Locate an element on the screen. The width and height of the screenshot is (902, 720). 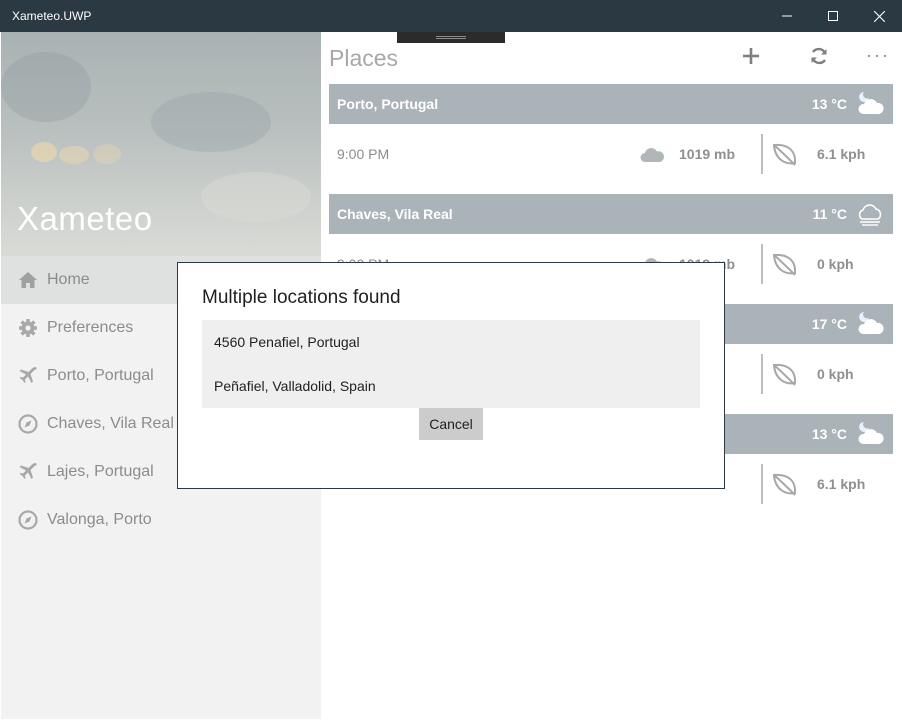
place-city: Porto, Portugal is located at coordinates (388, 104).